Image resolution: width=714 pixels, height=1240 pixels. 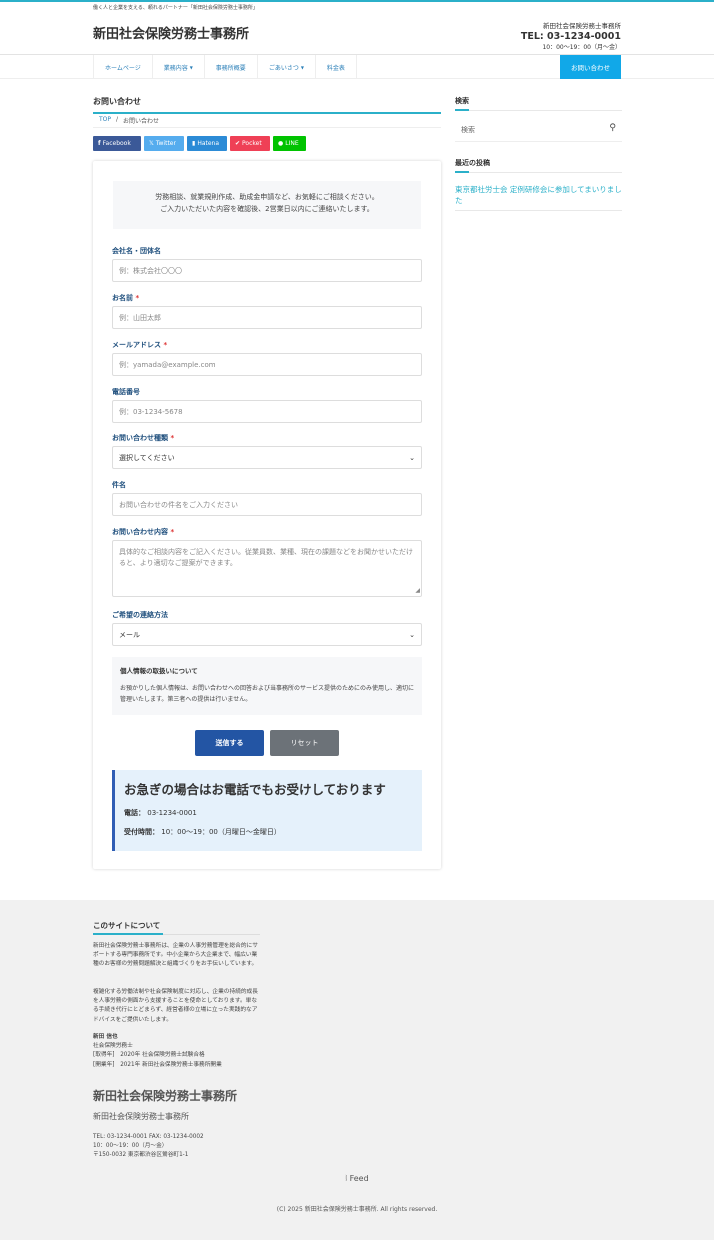 What do you see at coordinates (99, 143) in the screenshot?
I see `facebook-icon: f` at bounding box center [99, 143].